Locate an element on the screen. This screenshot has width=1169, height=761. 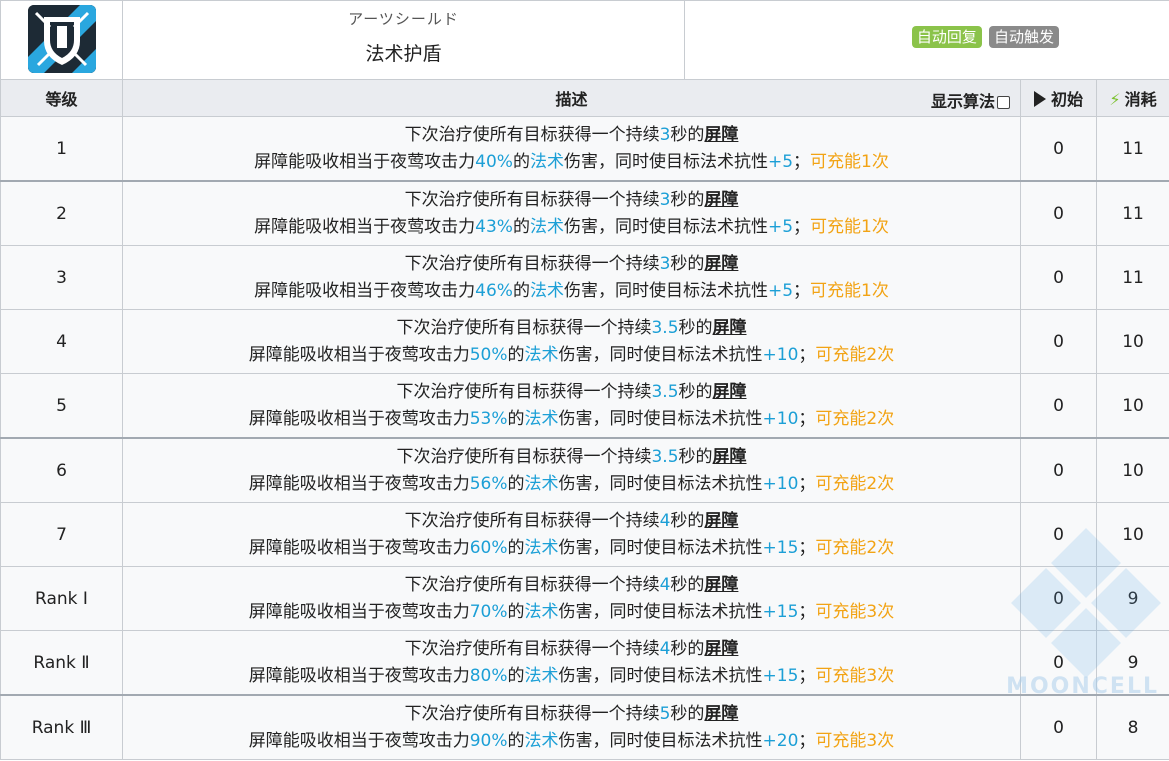
description-line-1: 下次治疗使所有目标获得一个持续4秒的屏障 is located at coordinates (571, 649).